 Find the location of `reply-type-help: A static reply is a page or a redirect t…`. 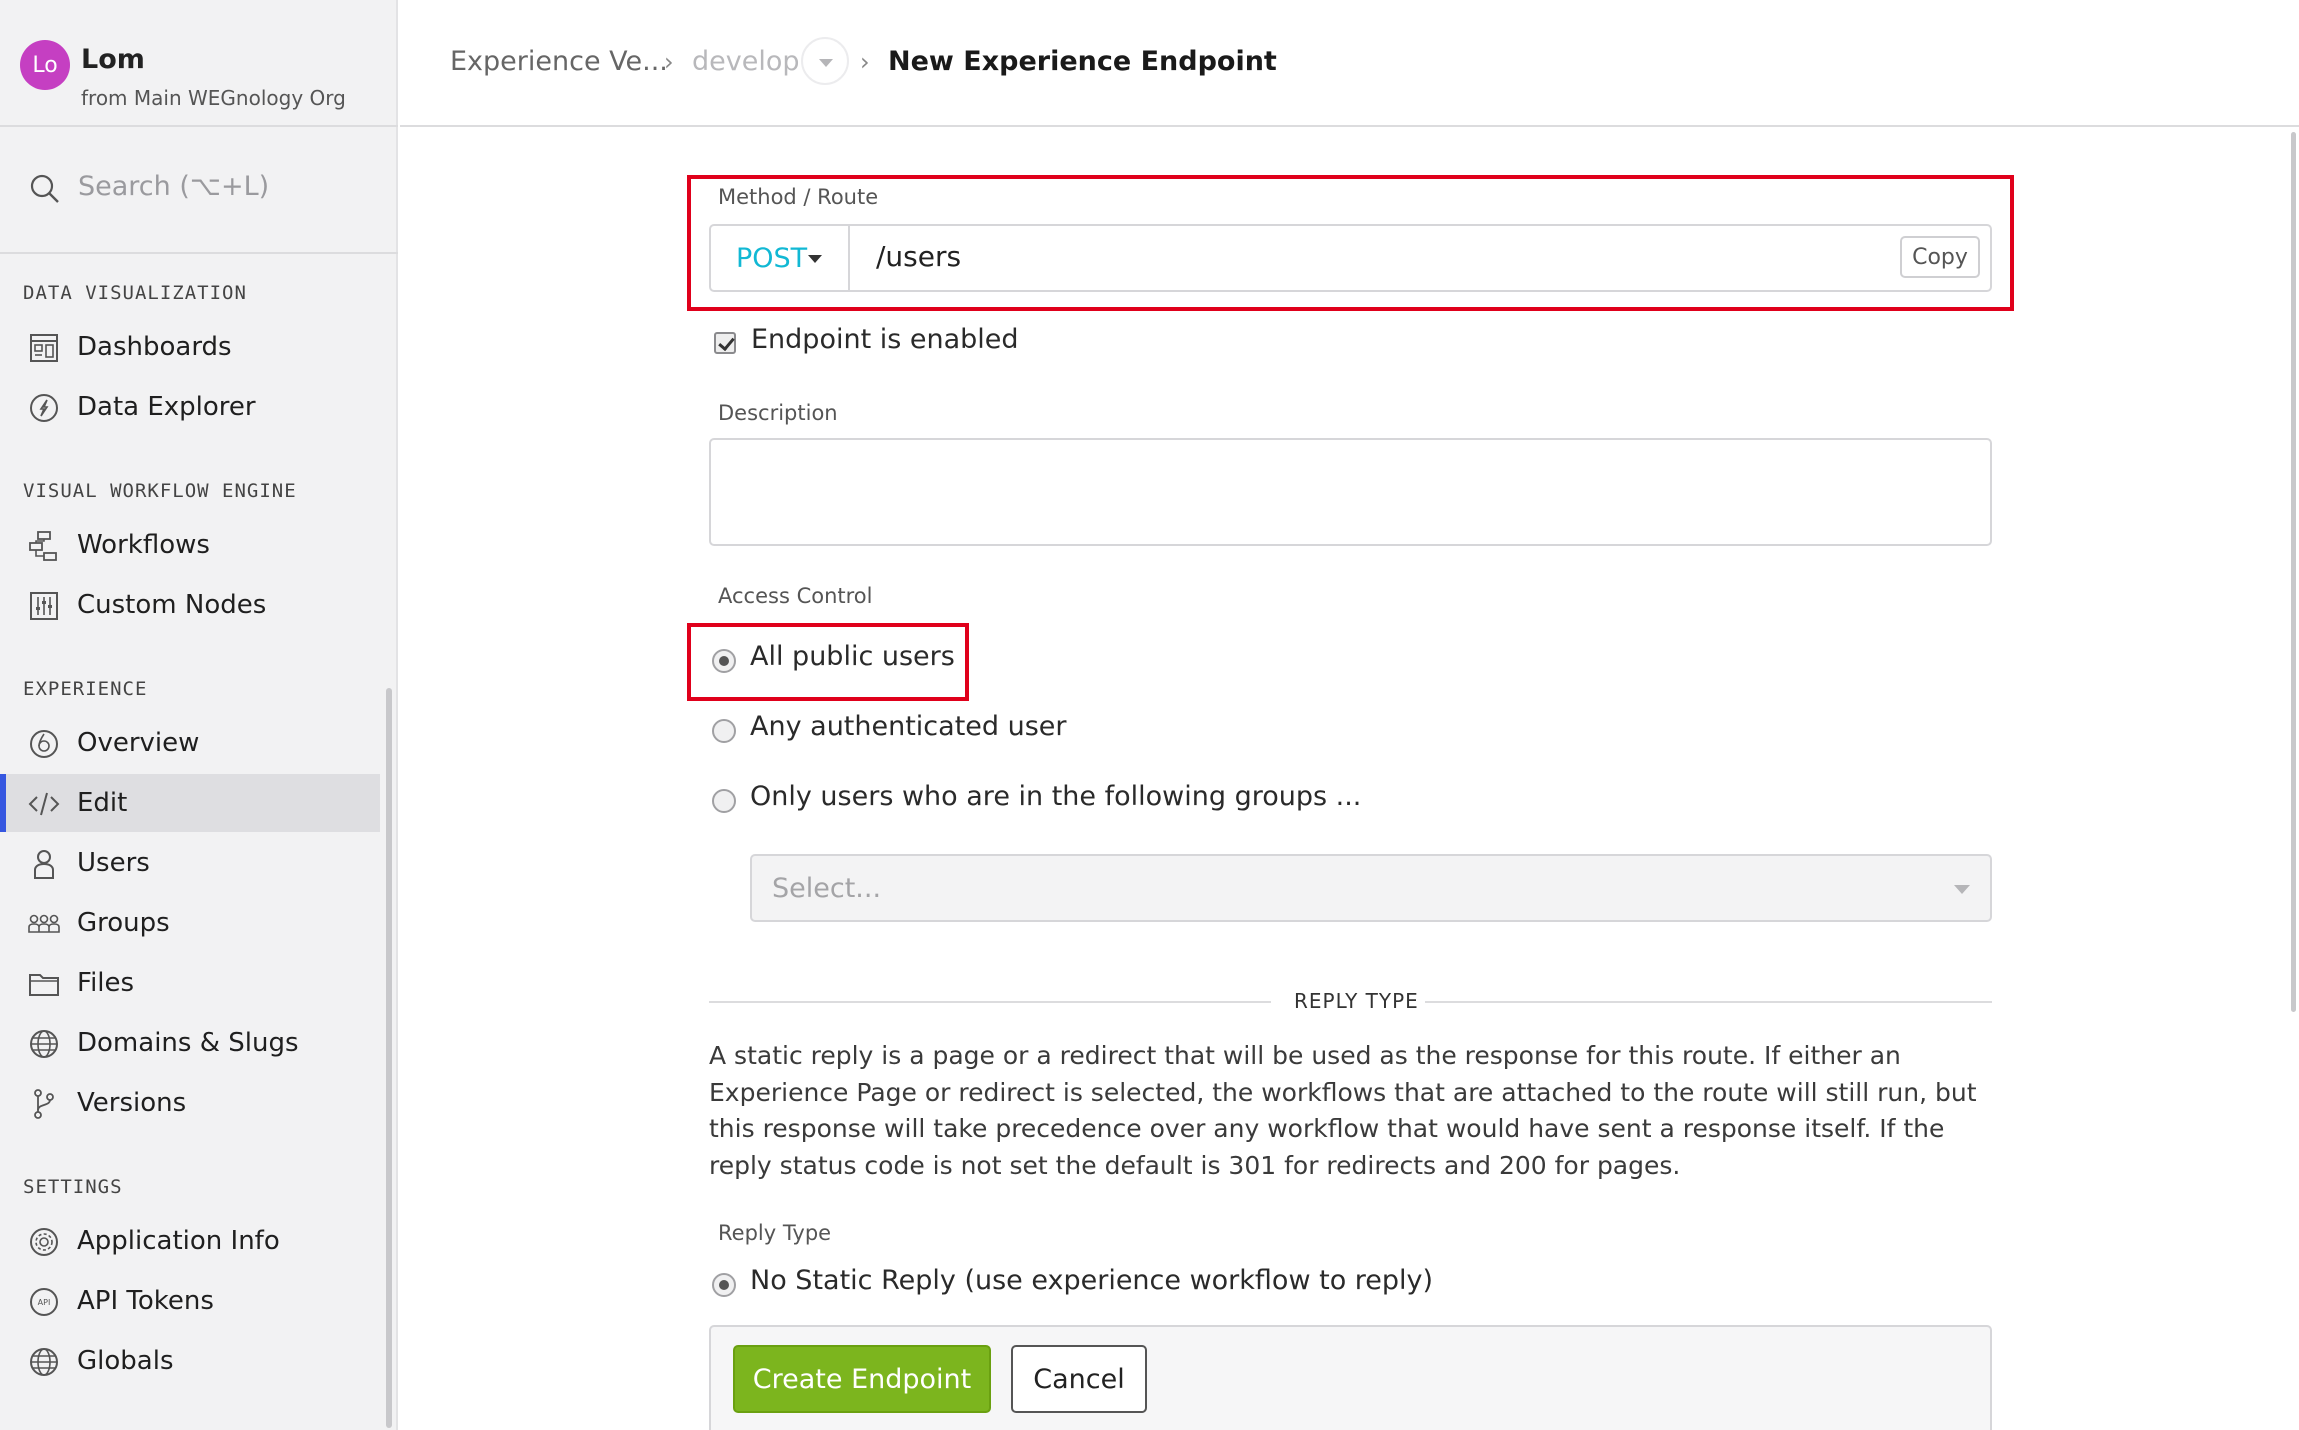

reply-type-help: A static reply is a page or a redirect t… is located at coordinates (1343, 1110).